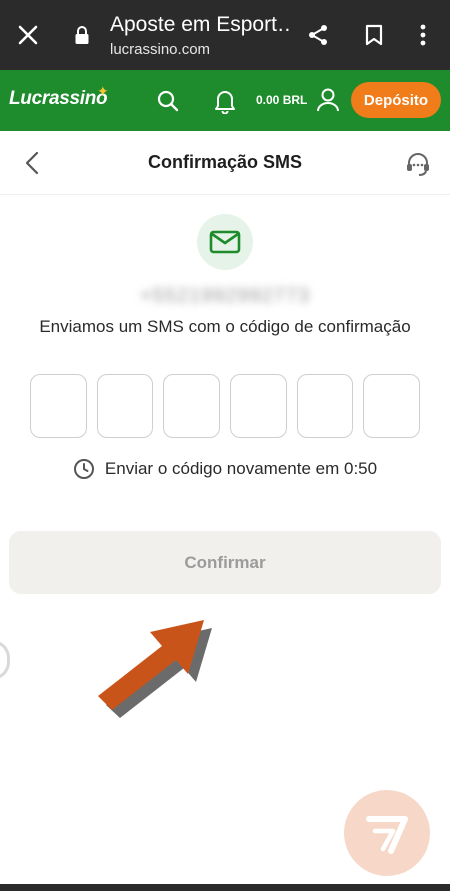 Image resolution: width=450 pixels, height=891 pixels. I want to click on system-nav-bar, so click(225, 887).